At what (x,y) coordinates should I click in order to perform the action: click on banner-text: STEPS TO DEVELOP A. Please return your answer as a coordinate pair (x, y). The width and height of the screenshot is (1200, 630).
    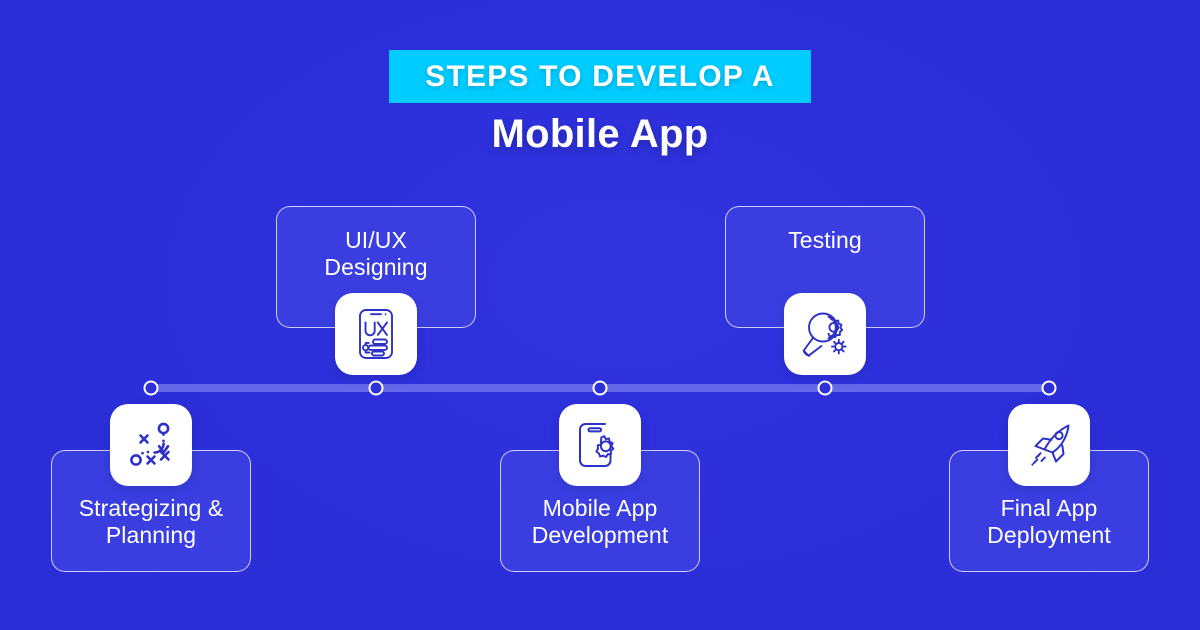
    Looking at the image, I should click on (600, 76).